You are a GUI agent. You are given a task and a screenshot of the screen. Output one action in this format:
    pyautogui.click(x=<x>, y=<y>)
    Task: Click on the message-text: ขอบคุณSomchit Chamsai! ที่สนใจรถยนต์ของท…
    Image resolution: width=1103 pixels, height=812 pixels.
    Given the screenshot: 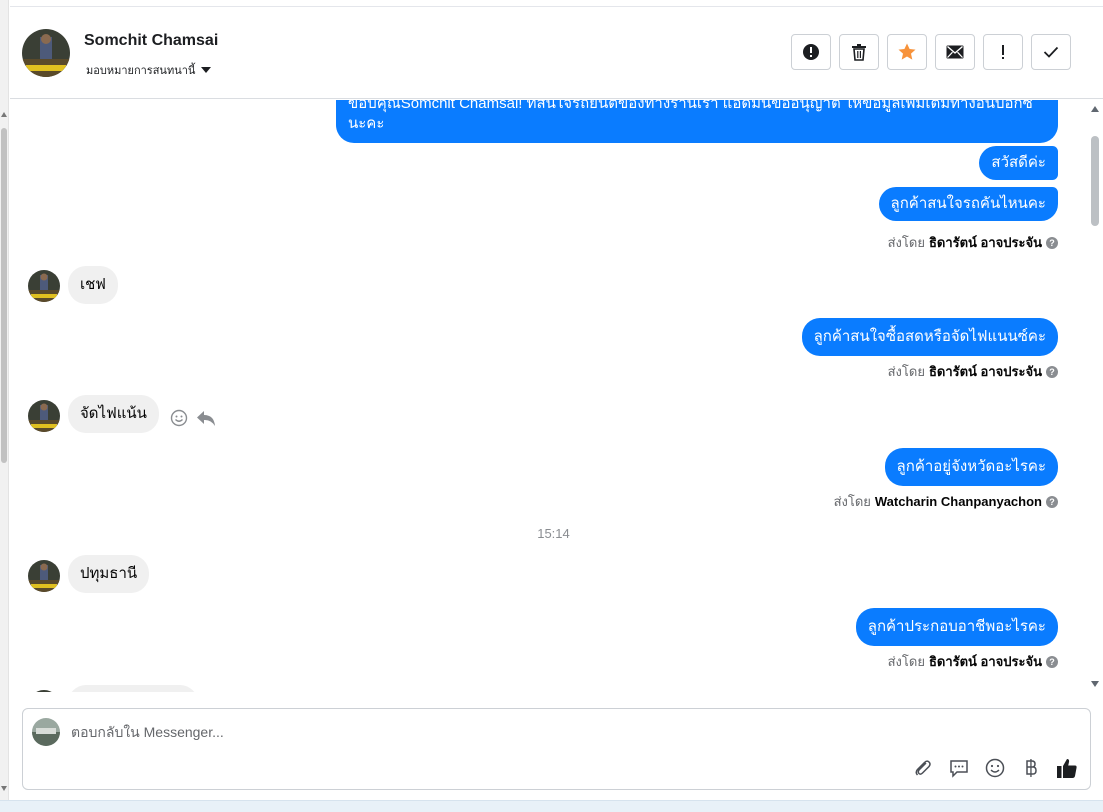 What is the action you would take?
    pyautogui.click(x=690, y=116)
    